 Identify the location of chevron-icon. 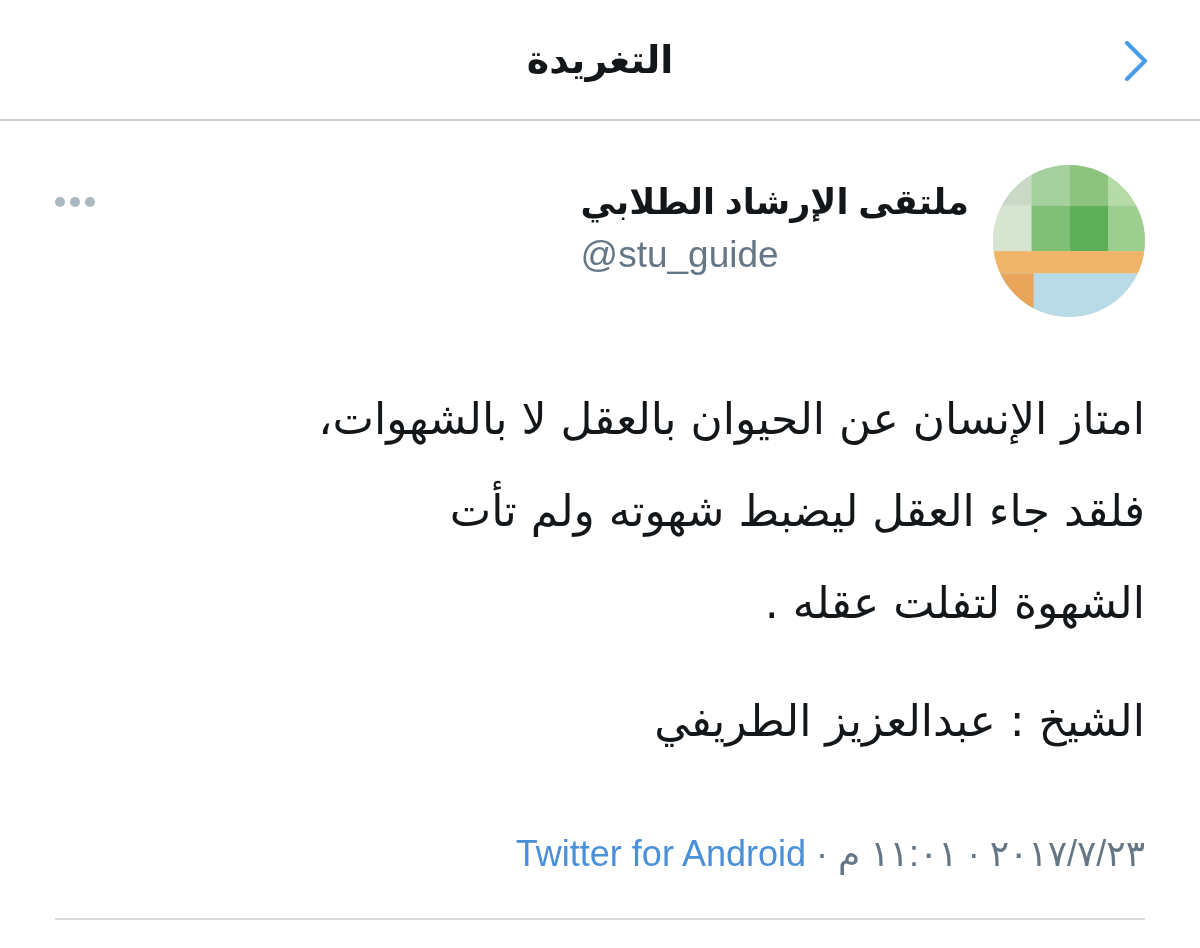
(1136, 61).